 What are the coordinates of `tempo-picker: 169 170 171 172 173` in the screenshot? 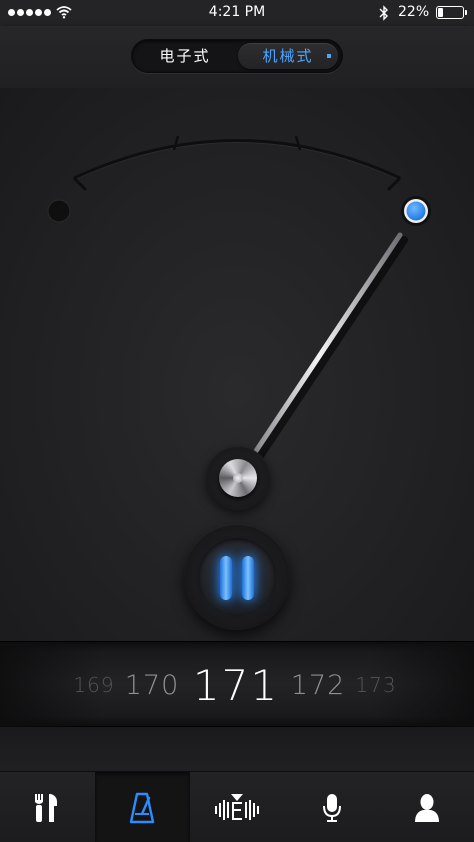 It's located at (237, 684).